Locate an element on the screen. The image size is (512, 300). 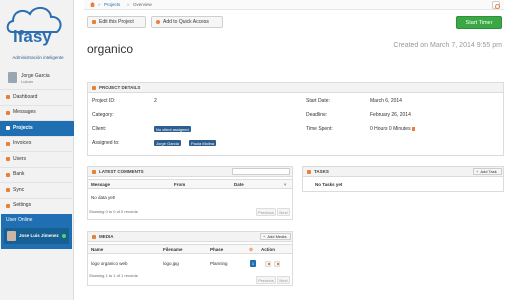
time-spent-value: 0 Hours 0 Minutes is located at coordinates (392, 129).